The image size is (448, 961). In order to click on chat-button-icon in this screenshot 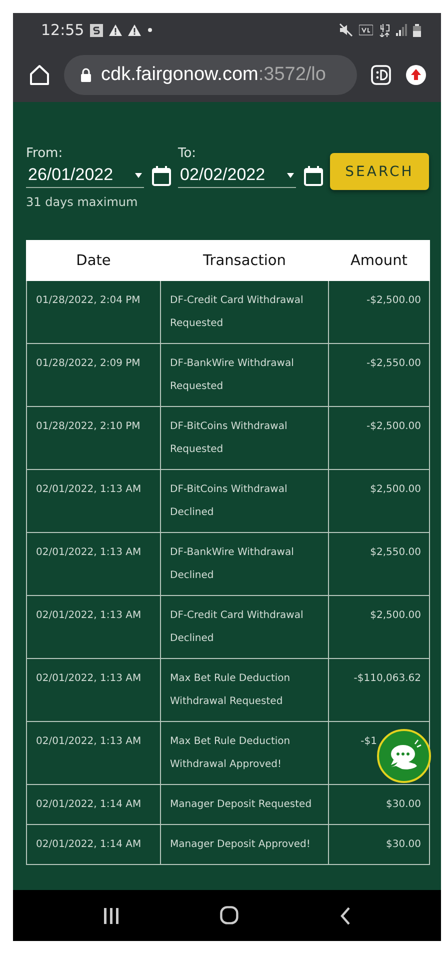, I will do `click(404, 756)`.